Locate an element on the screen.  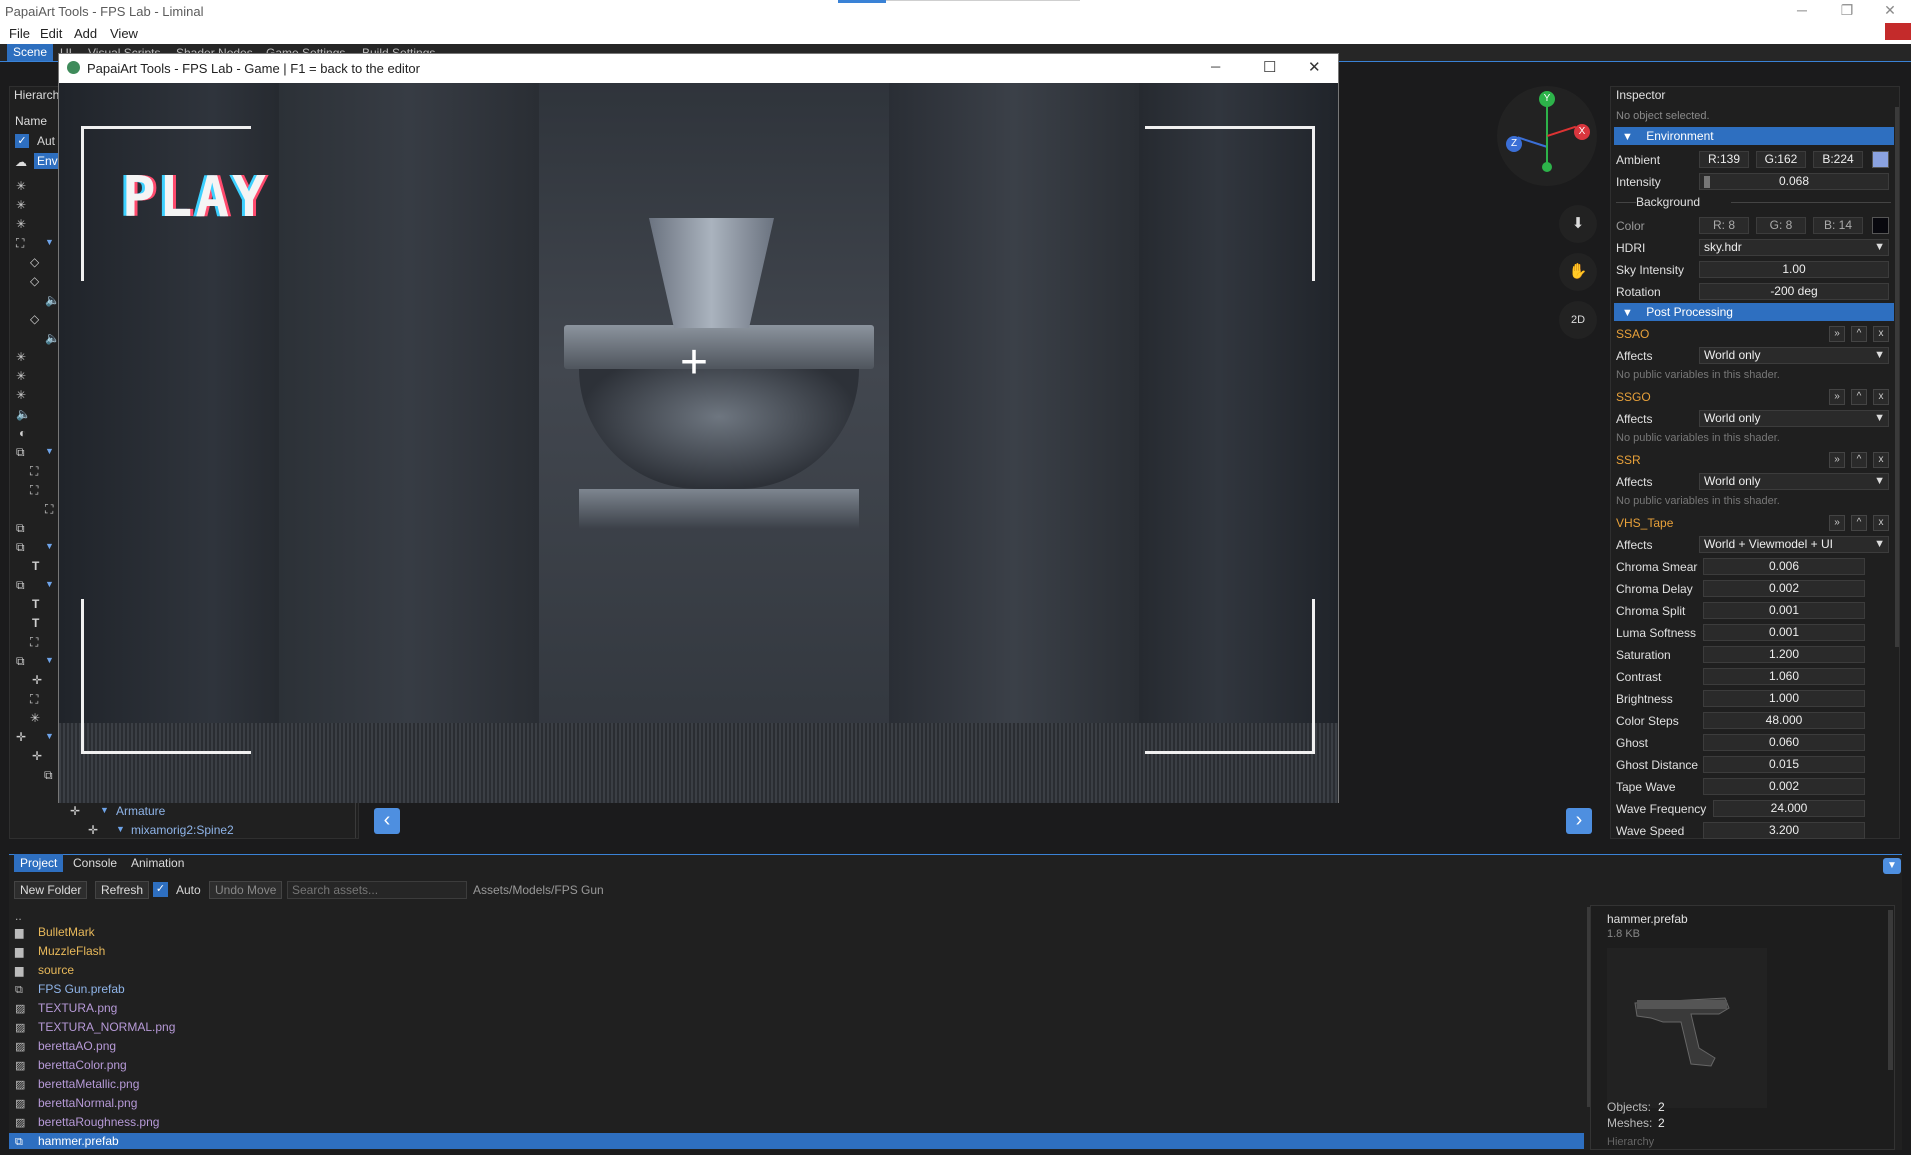
effect-expand-button: » is located at coordinates (1837, 334).